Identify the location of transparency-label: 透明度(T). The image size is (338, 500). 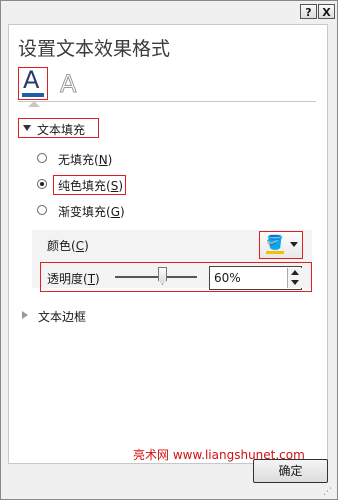
(73, 279).